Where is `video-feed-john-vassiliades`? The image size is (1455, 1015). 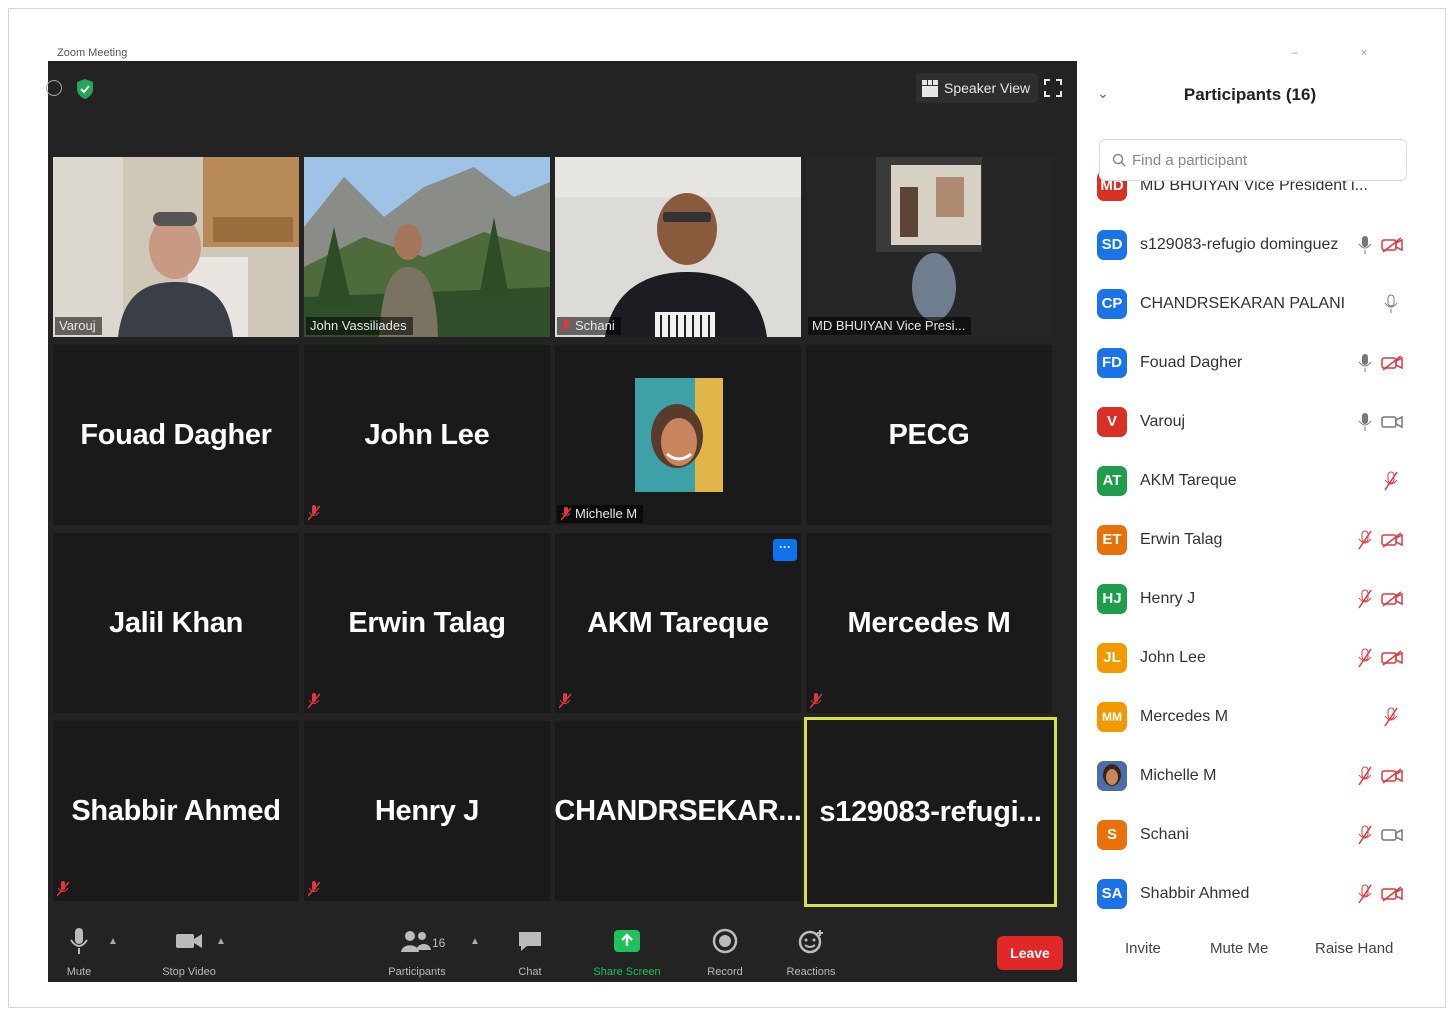
video-feed-john-vassiliades is located at coordinates (427, 247).